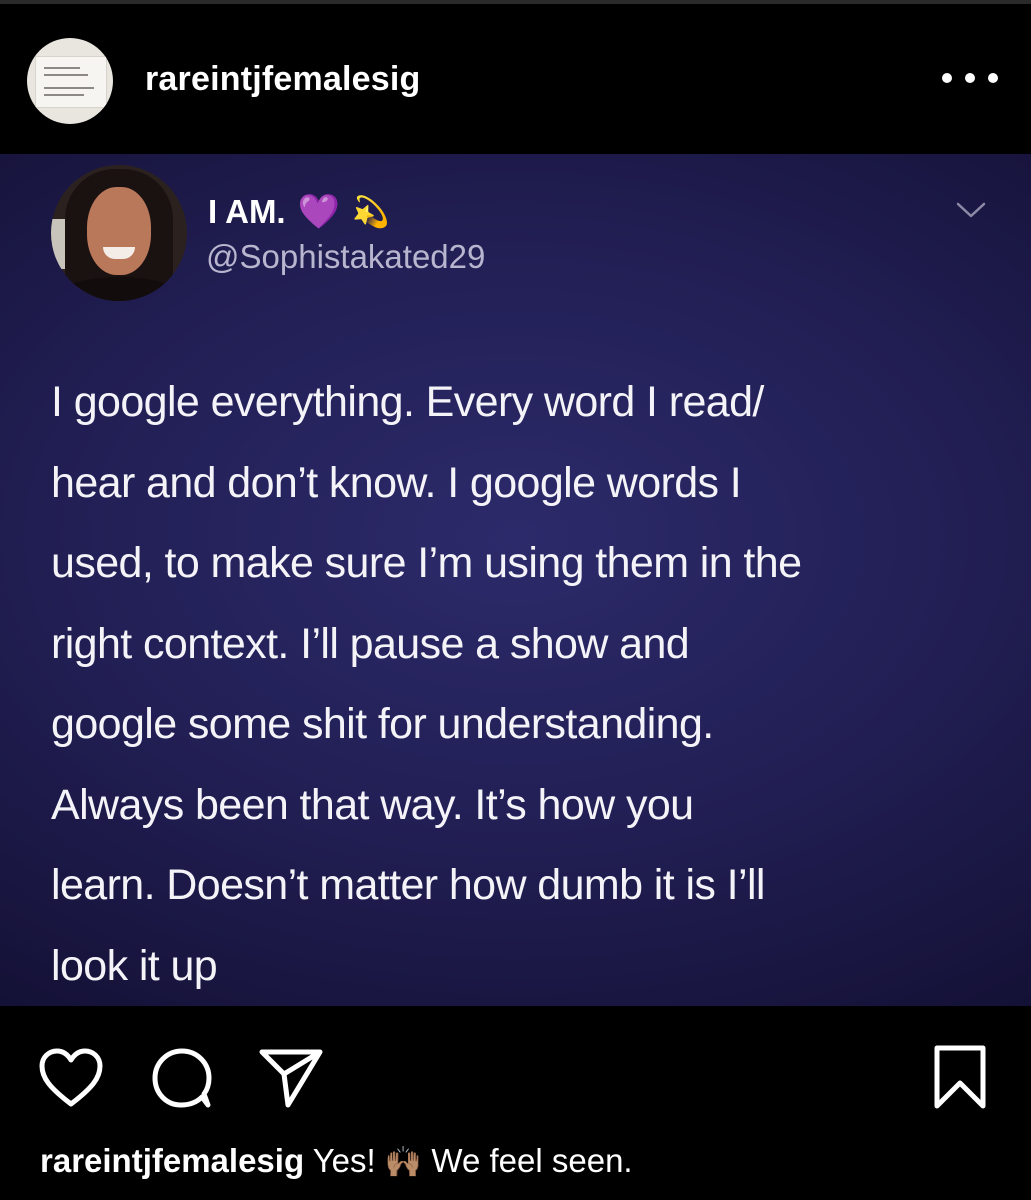 The width and height of the screenshot is (1031, 1200). I want to click on tweet-line: used, to make sure I’m using them in the, so click(426, 563).